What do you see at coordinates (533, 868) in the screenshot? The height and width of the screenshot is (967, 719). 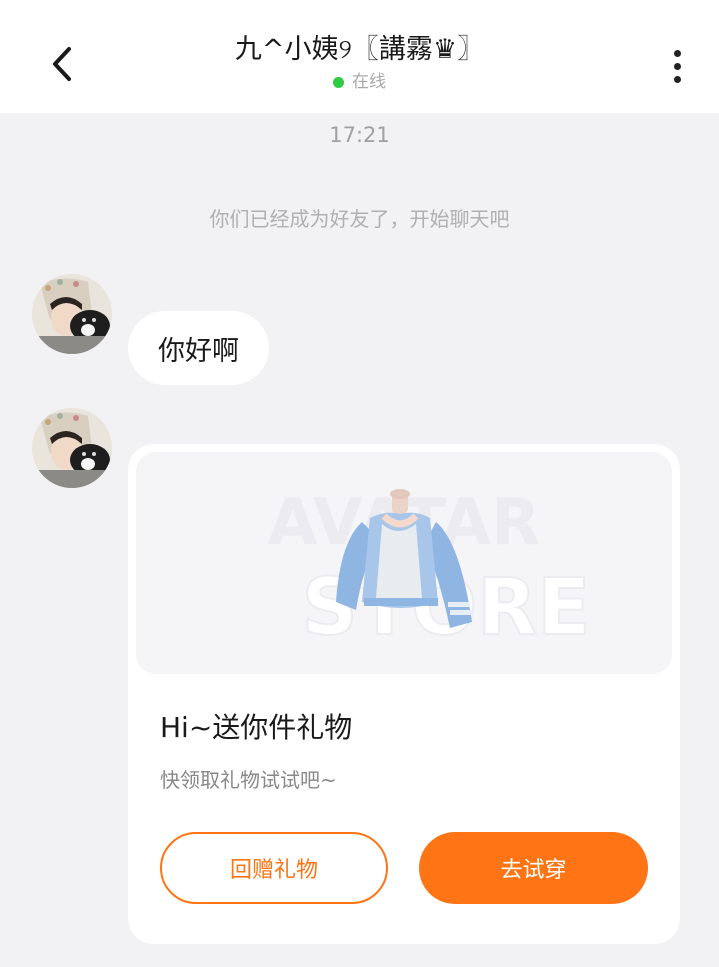 I see `try-on-button: 去试穿` at bounding box center [533, 868].